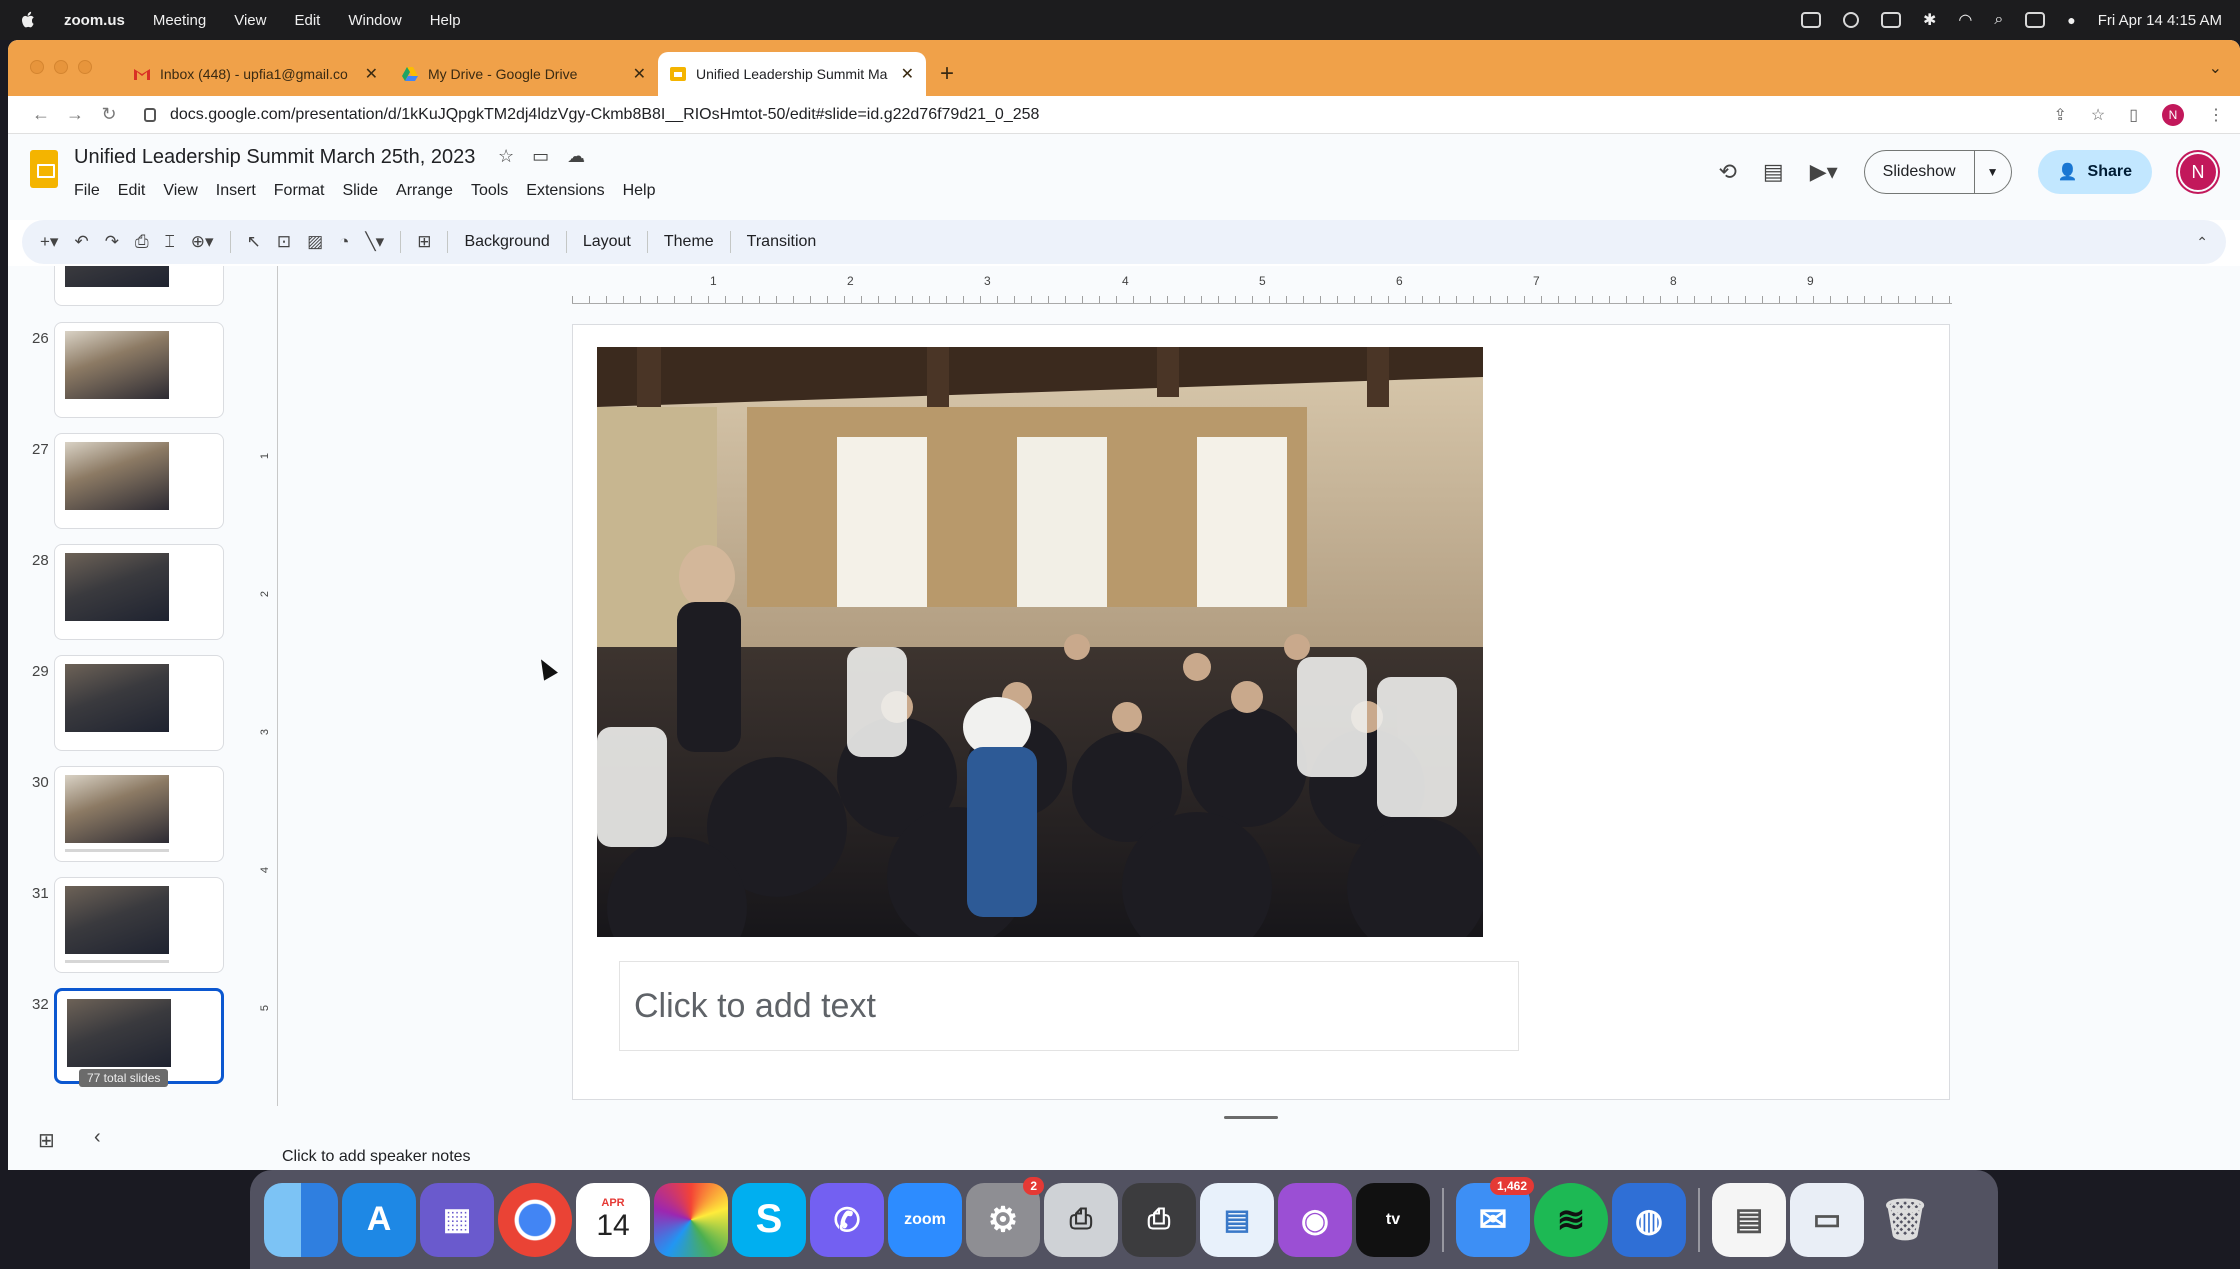 This screenshot has height=1269, width=2240. Describe the element at coordinates (85, 67) in the screenshot. I see `zoom-window-button` at that location.